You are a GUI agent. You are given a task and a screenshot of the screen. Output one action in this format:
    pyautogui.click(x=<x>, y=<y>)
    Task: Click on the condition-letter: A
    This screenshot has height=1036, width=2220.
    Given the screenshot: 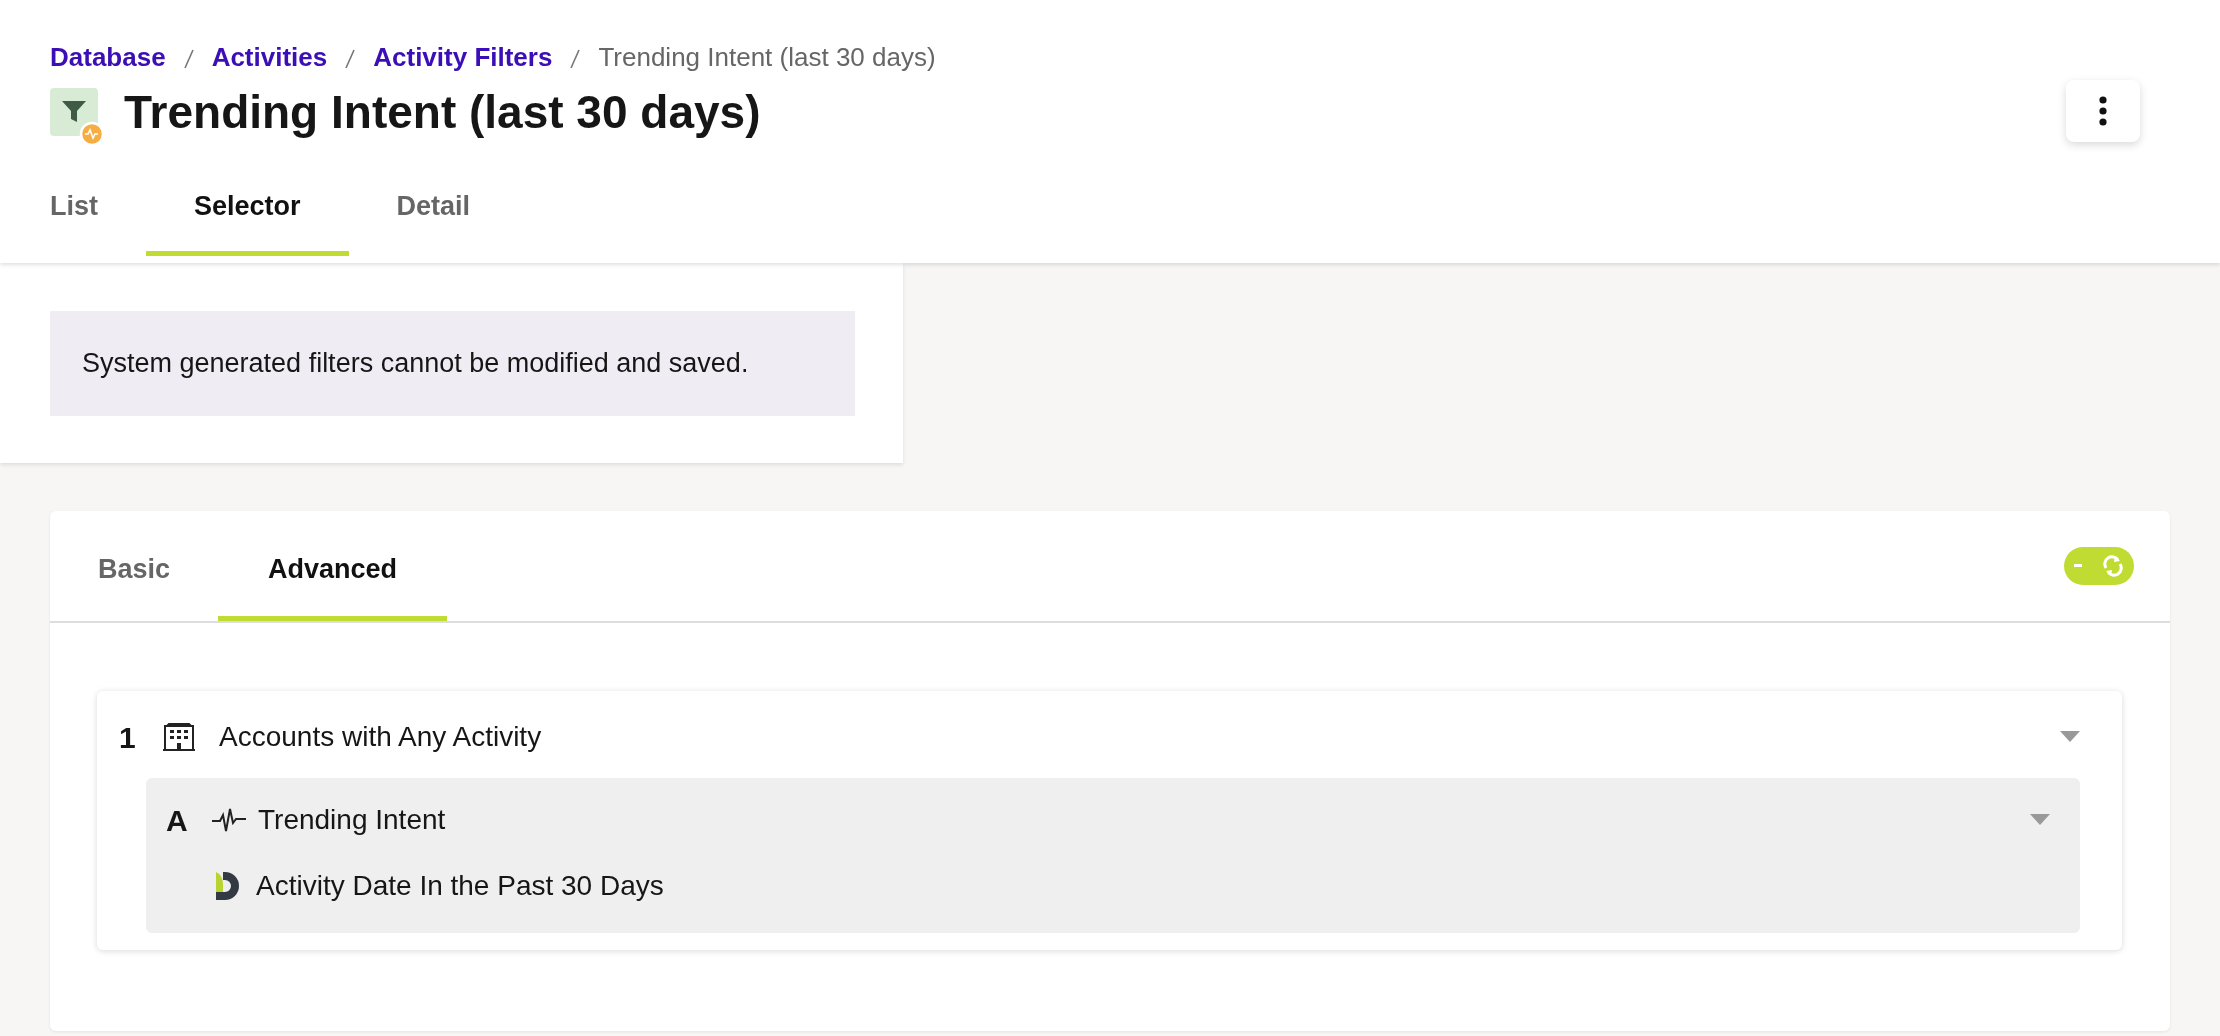 What is the action you would take?
    pyautogui.click(x=177, y=820)
    